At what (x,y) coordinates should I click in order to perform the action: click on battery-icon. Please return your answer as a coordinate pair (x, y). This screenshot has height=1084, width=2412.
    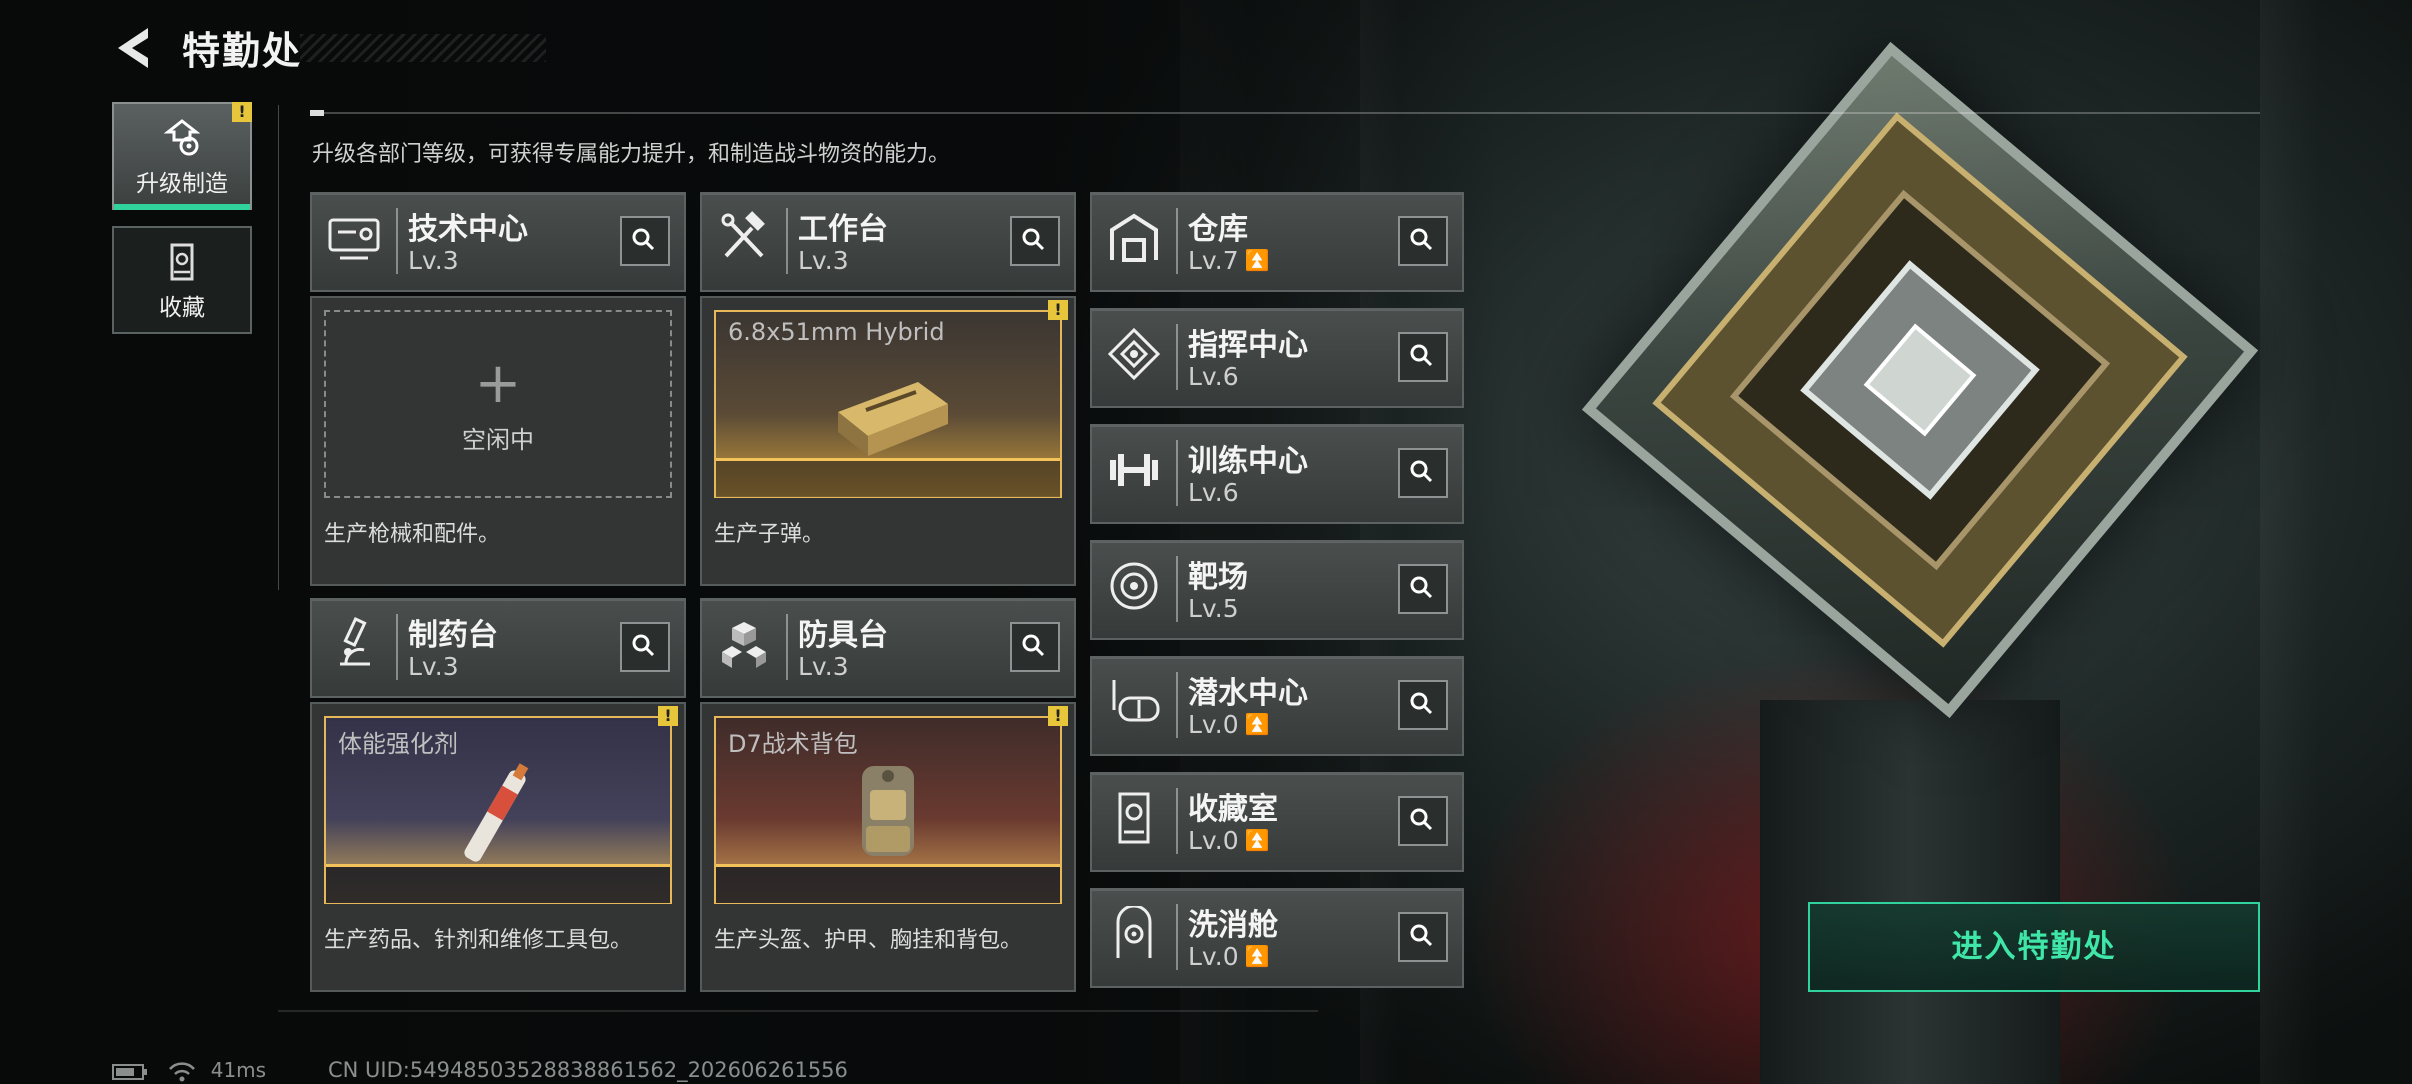
    Looking at the image, I should click on (129, 1071).